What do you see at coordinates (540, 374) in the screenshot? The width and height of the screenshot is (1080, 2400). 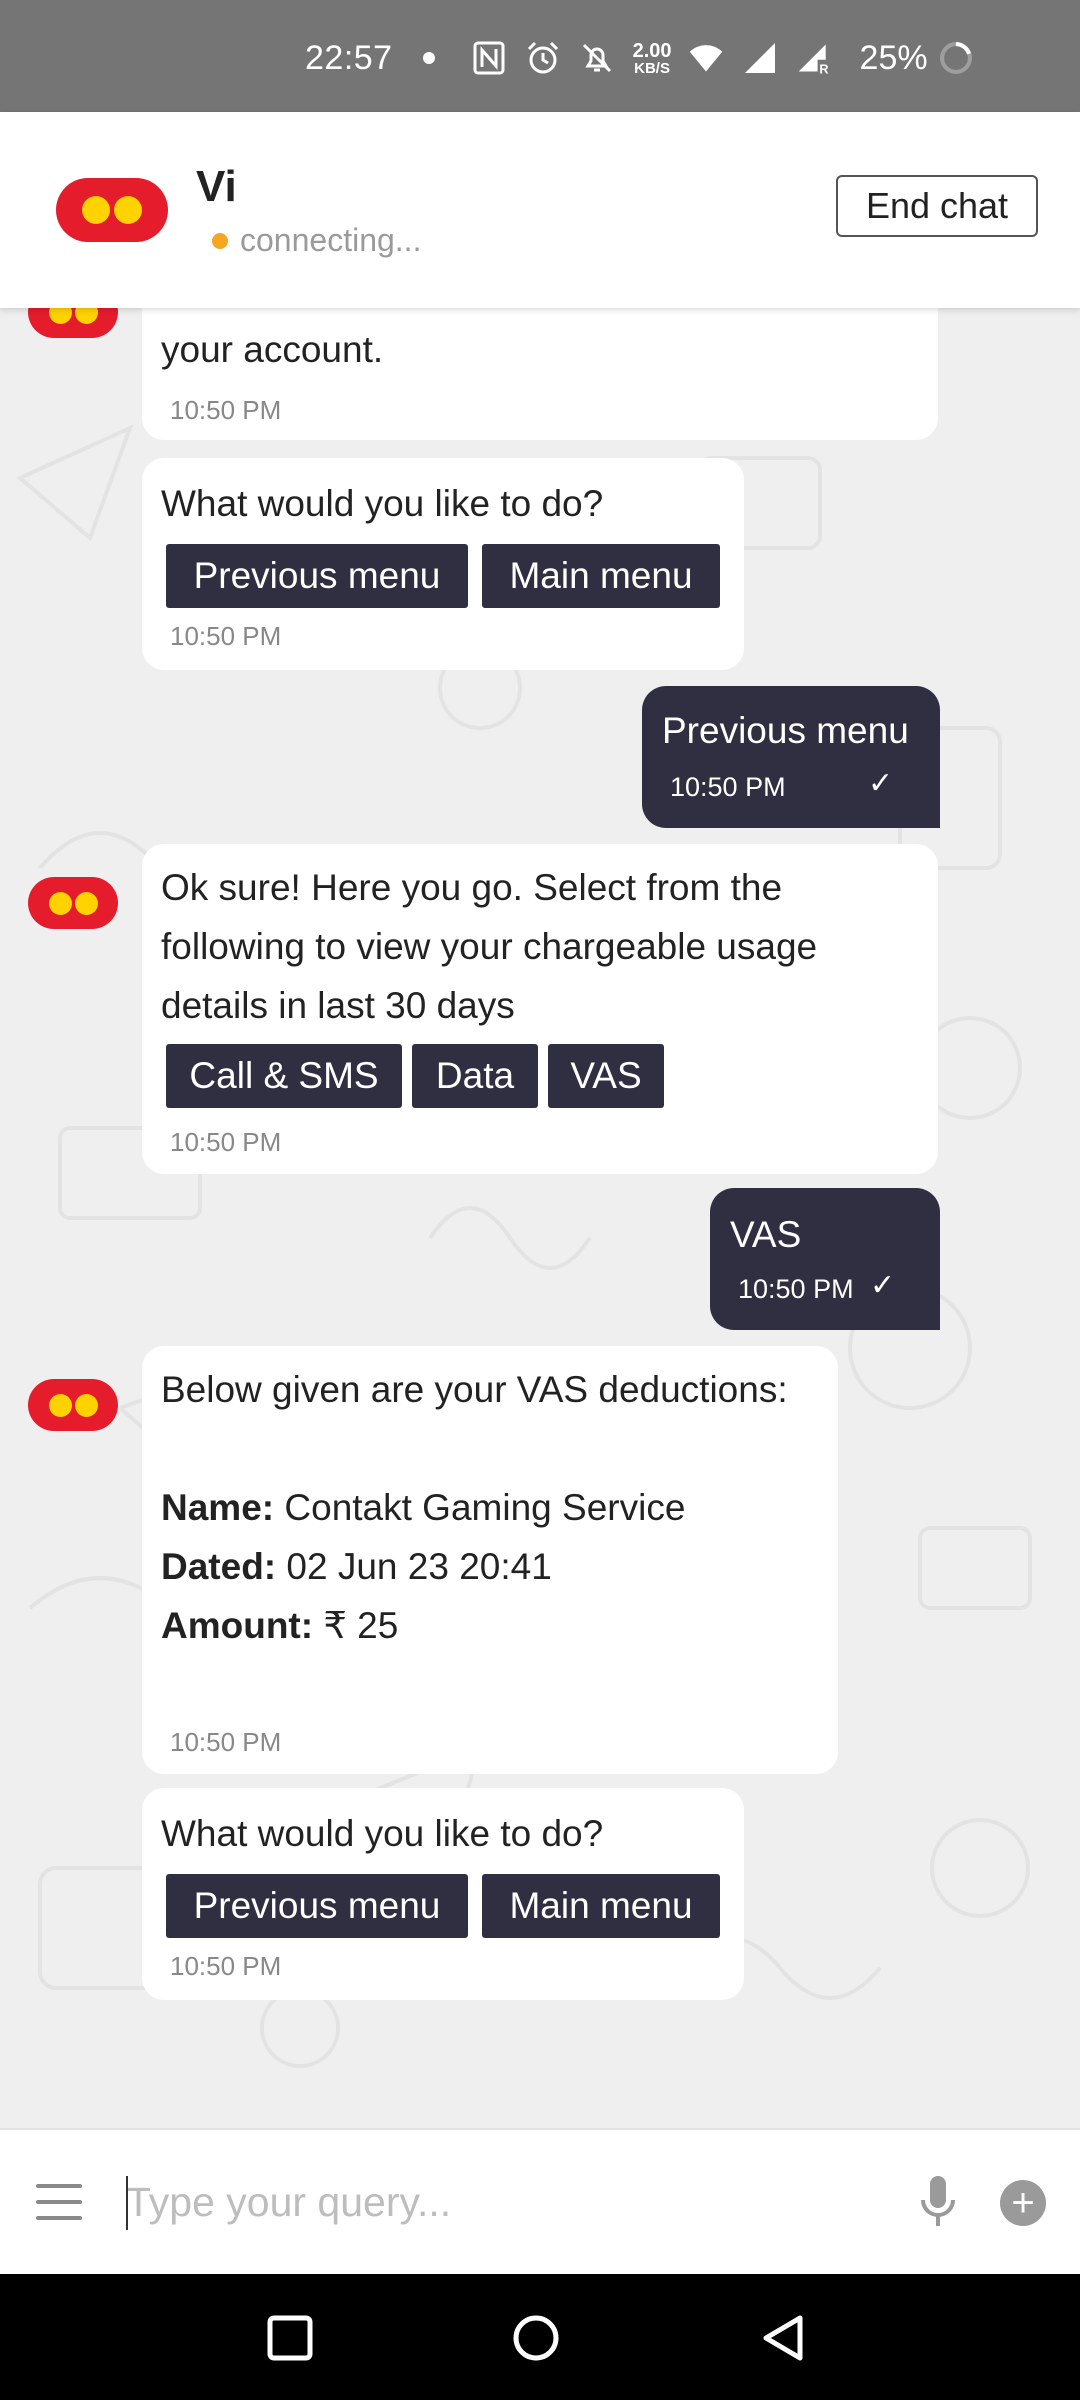 I see `bot-message: your account. 10:50 PM` at bounding box center [540, 374].